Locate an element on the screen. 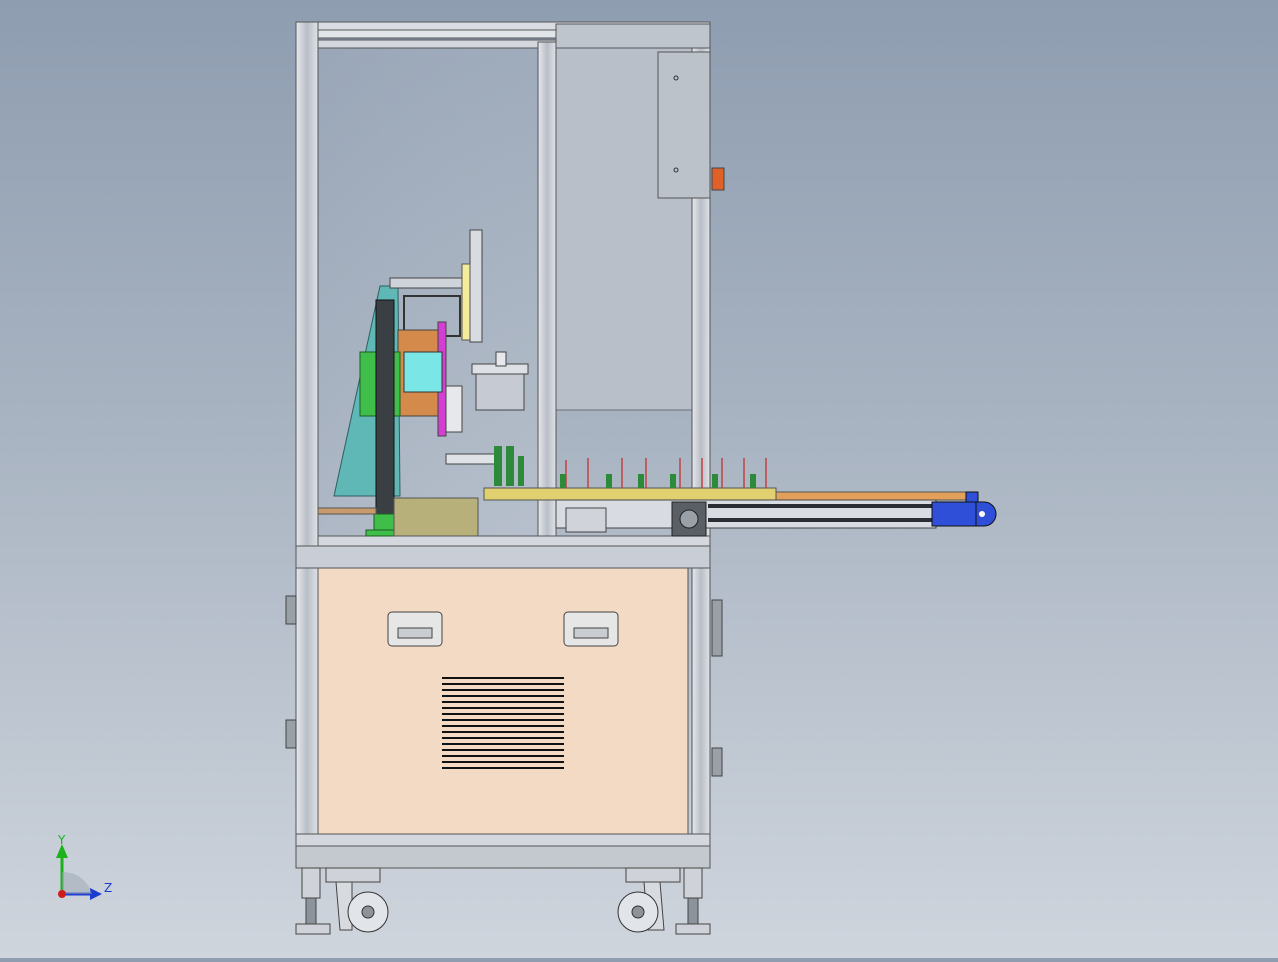 The width and height of the screenshot is (1278, 962). triad-shadow is located at coordinates (77, 882).